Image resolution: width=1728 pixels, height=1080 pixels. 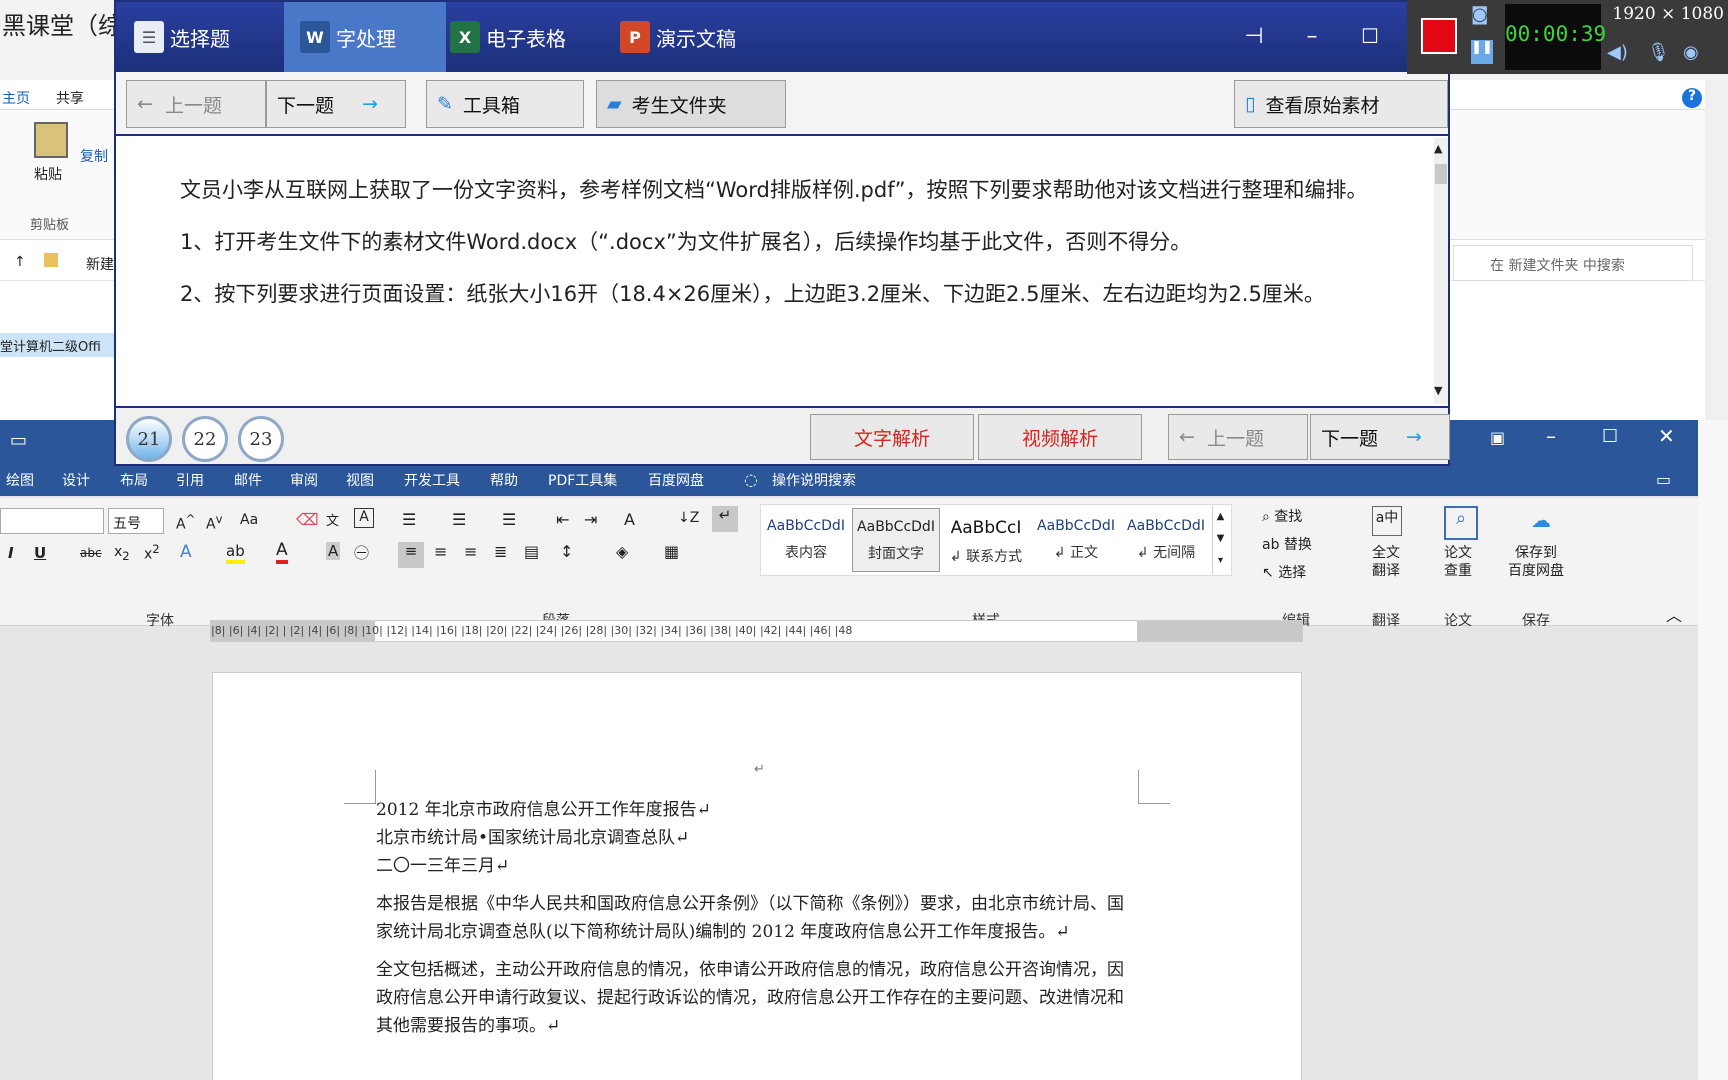 What do you see at coordinates (1284, 572) in the screenshot?
I see `select-button: ↖ 选择` at bounding box center [1284, 572].